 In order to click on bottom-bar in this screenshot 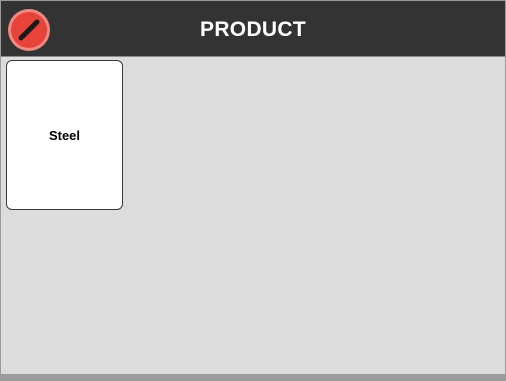, I will do `click(253, 377)`.